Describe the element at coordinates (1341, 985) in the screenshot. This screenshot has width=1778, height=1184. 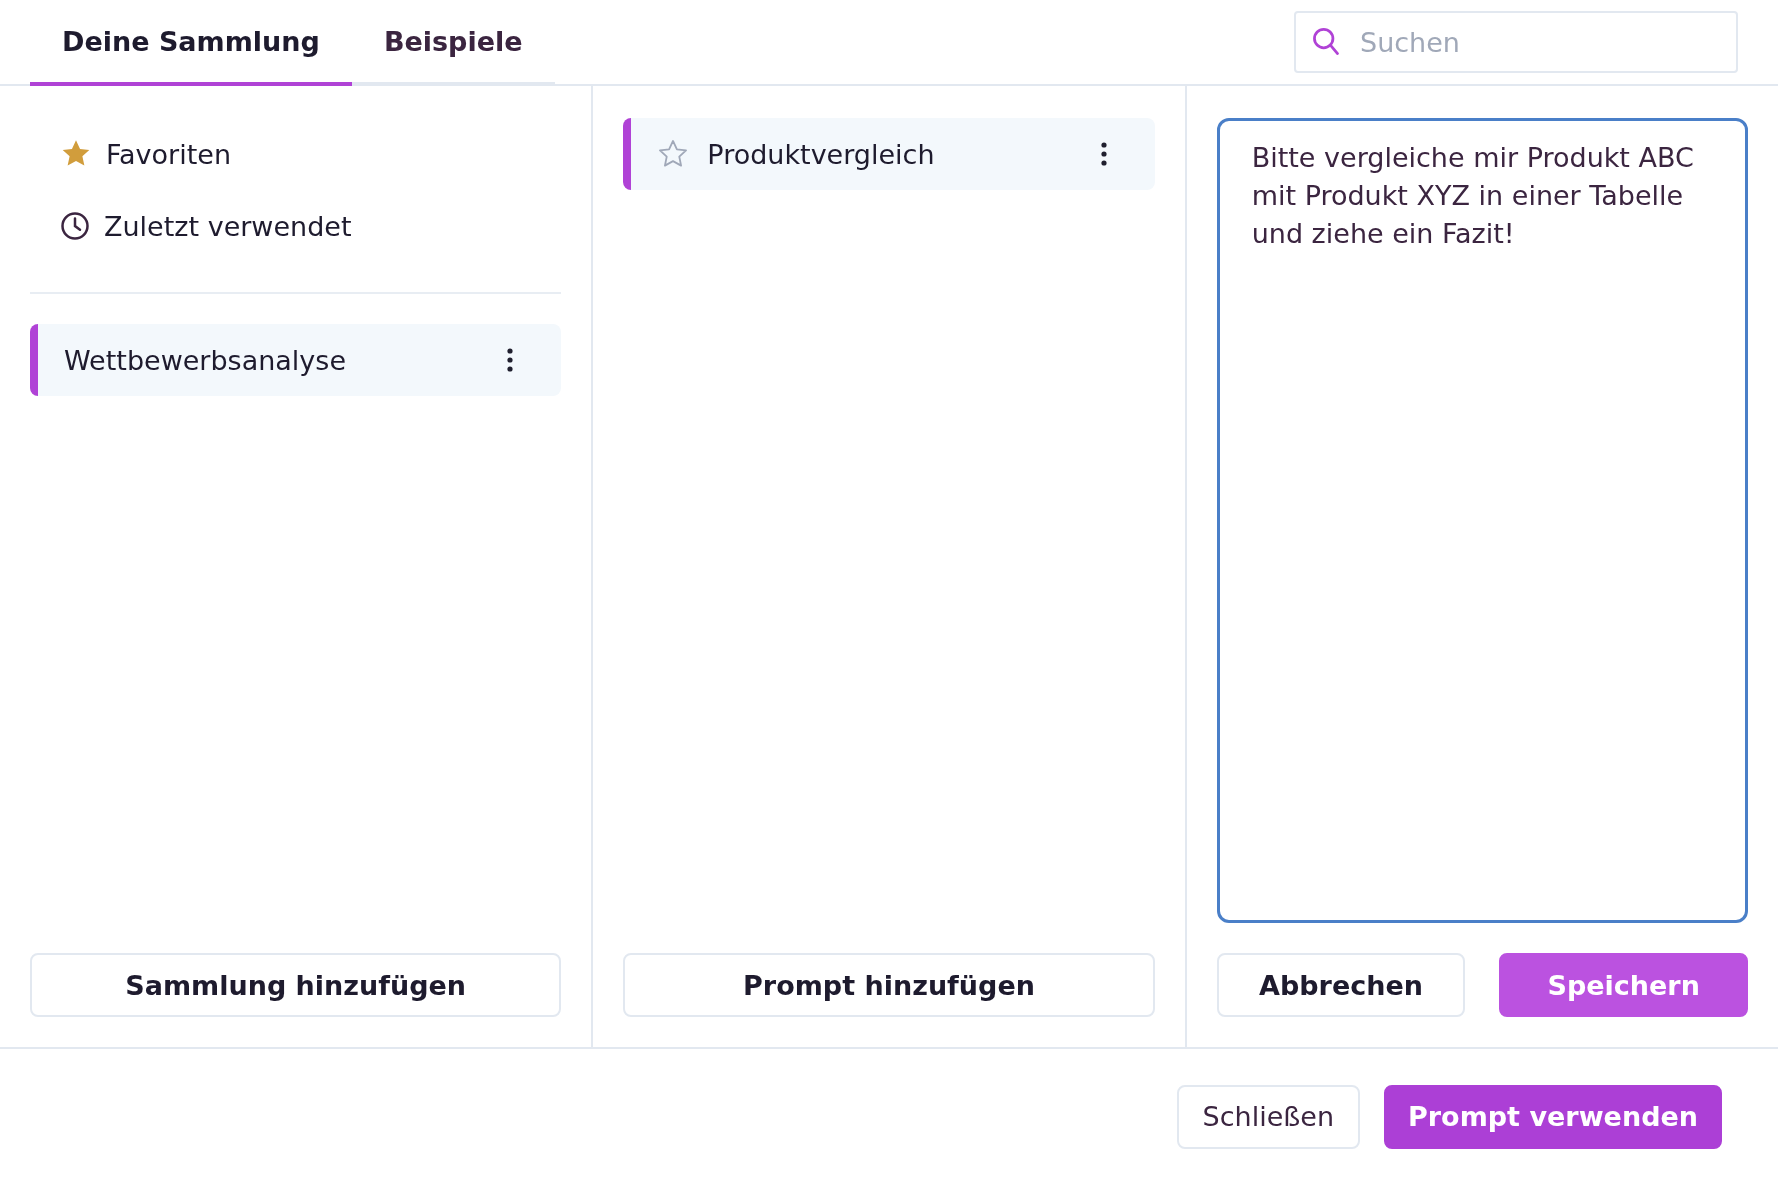
I see `cancel-button: Abbrechen` at that location.